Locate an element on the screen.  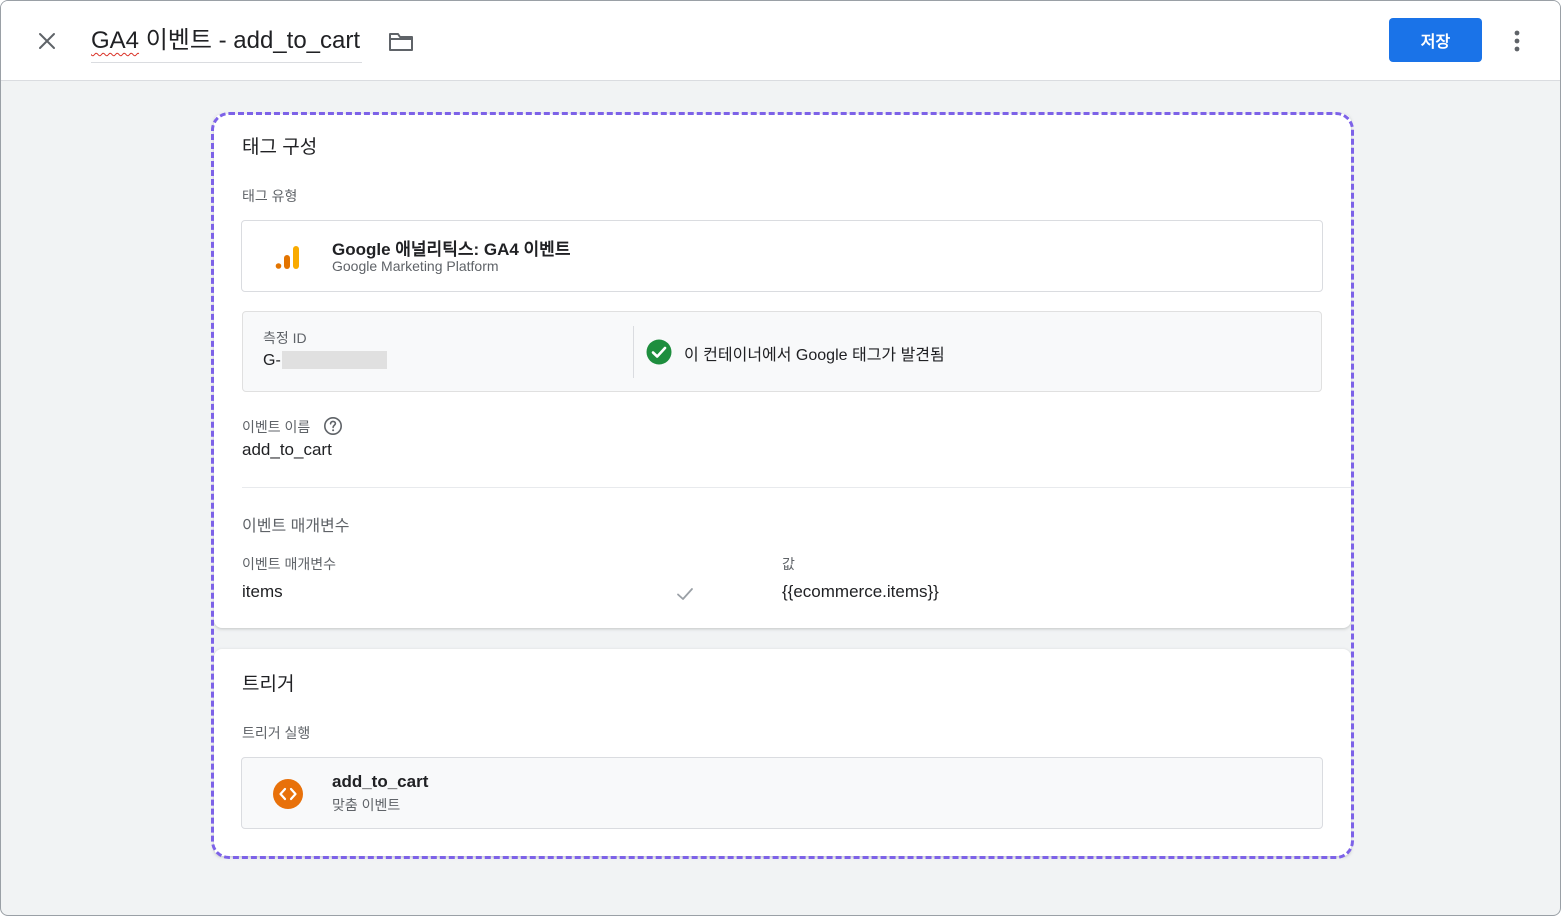
folder-icon is located at coordinates (401, 42).